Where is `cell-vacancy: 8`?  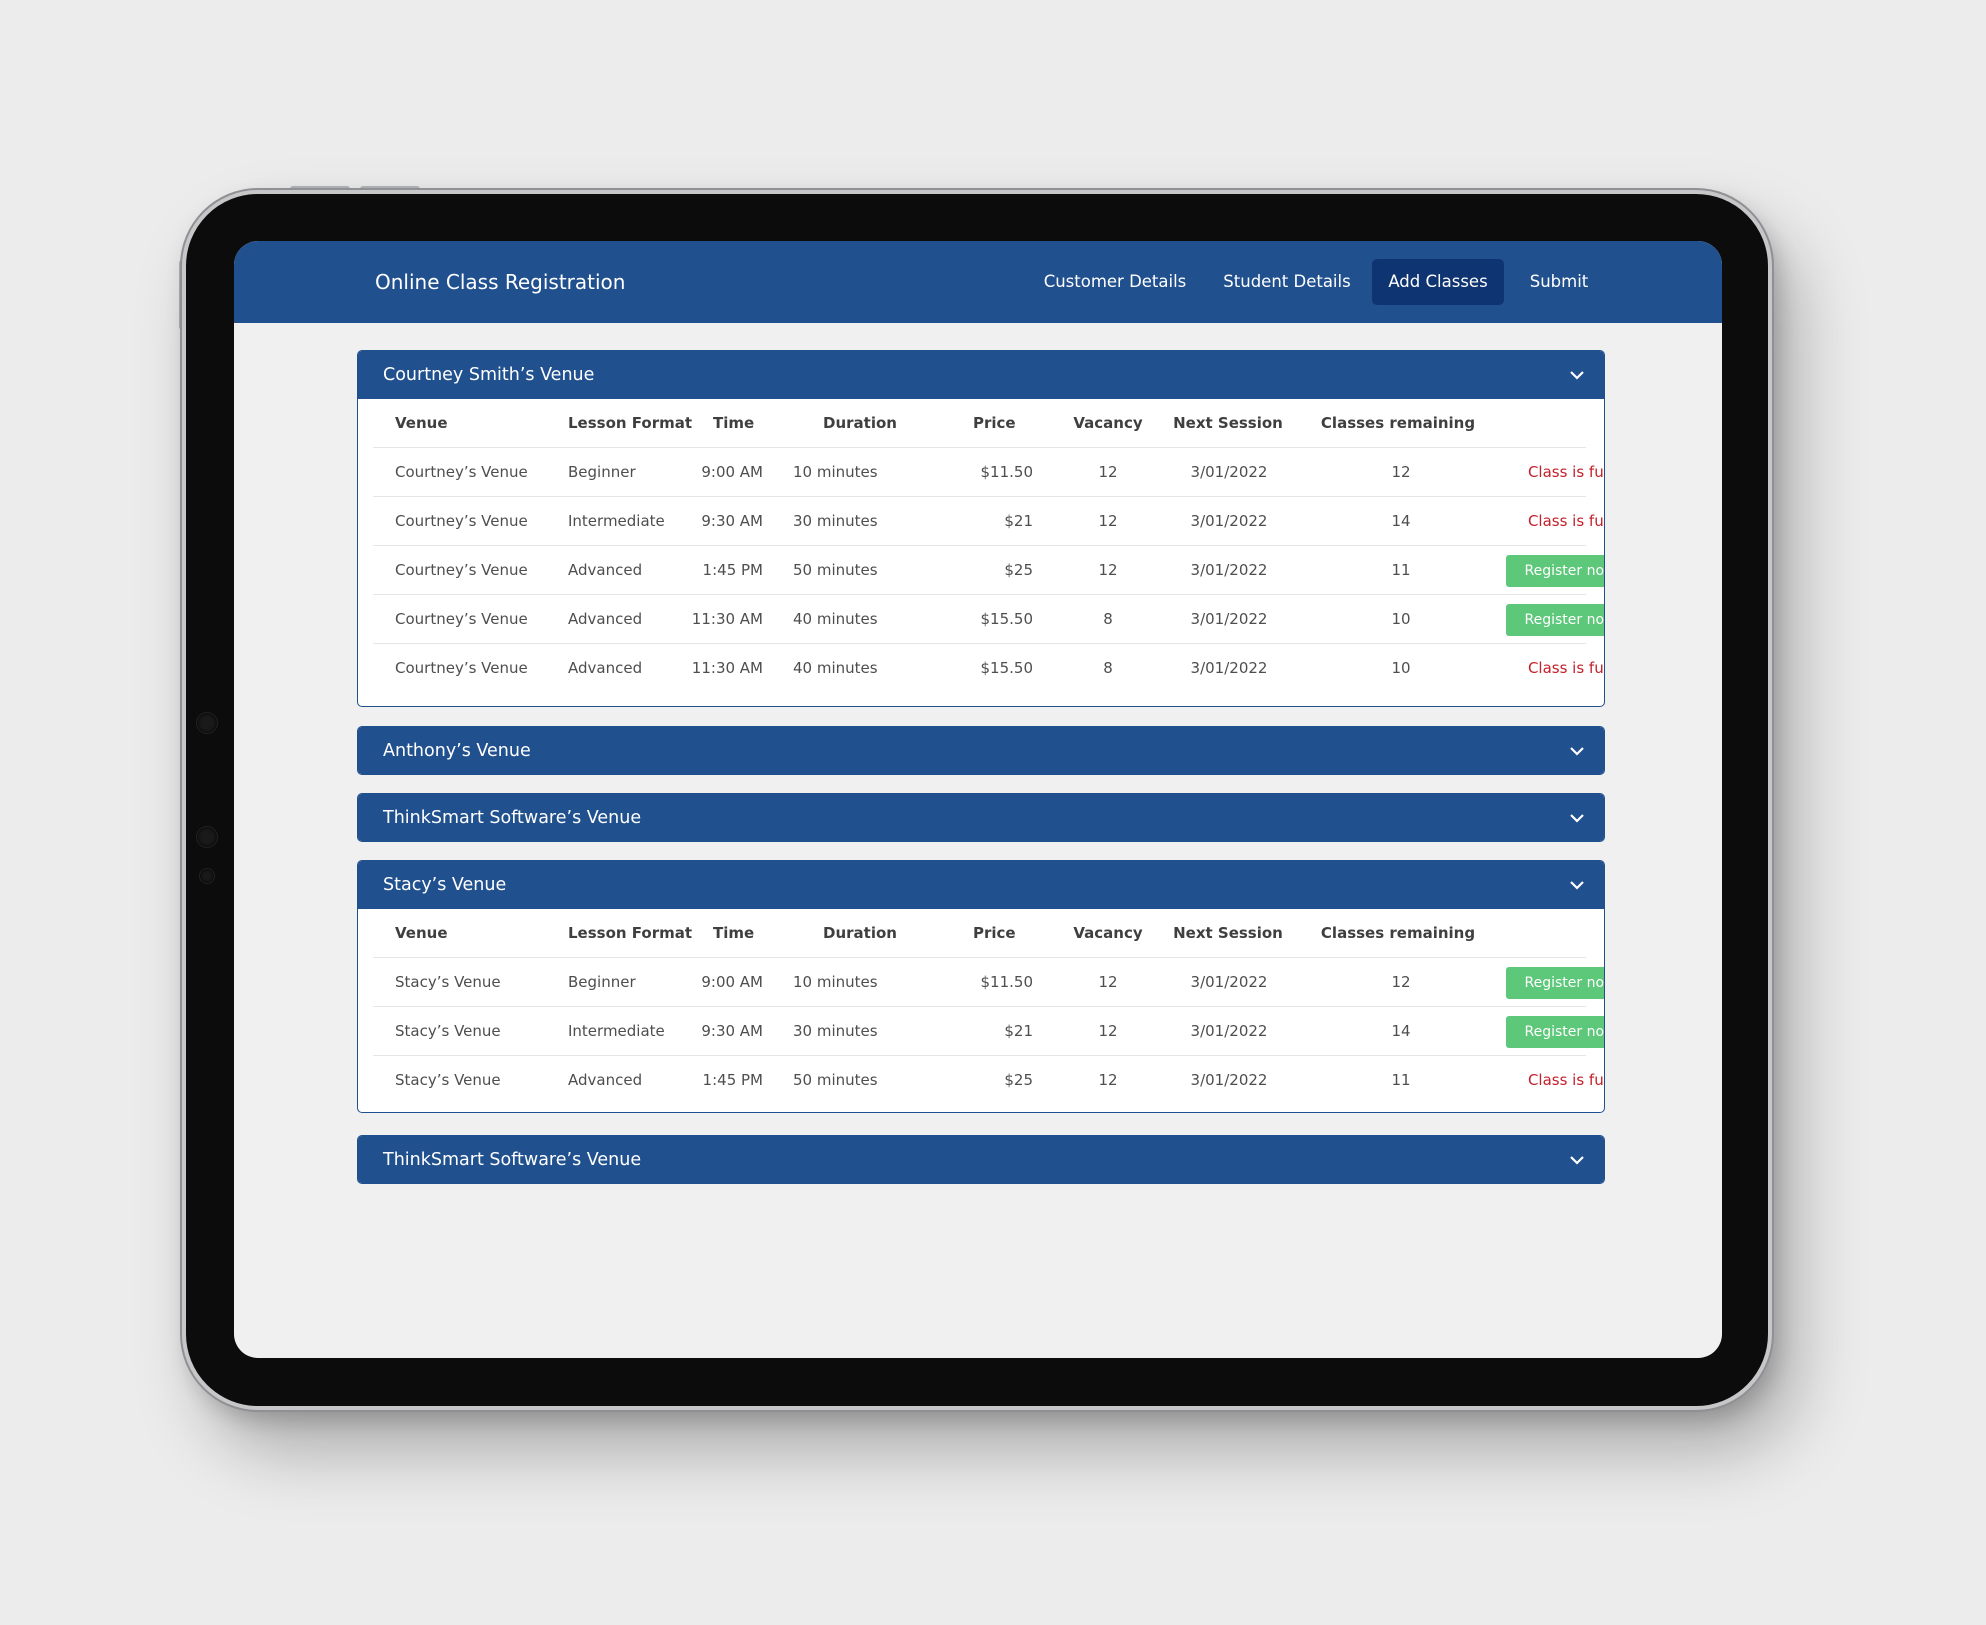 cell-vacancy: 8 is located at coordinates (1108, 668).